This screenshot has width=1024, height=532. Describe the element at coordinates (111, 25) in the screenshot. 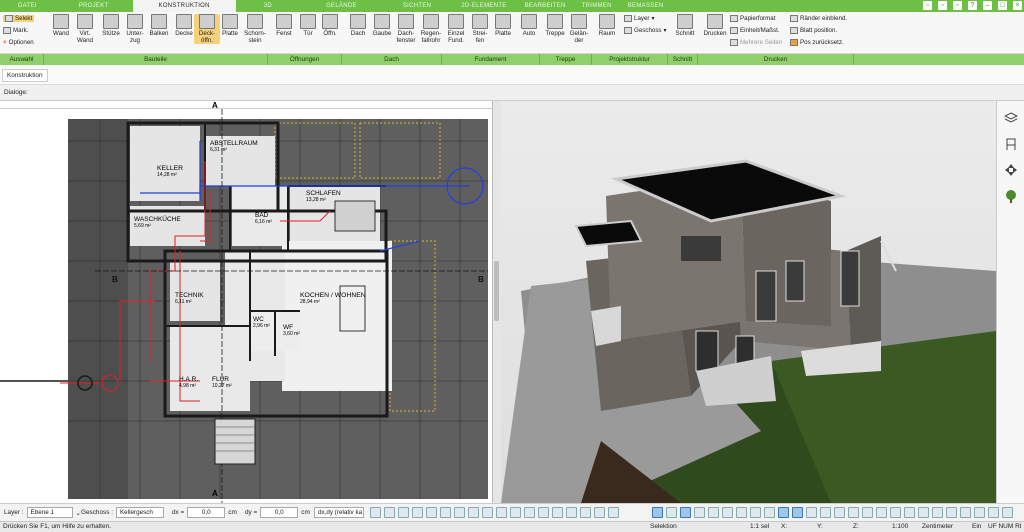

I see `stuetze-button: Stütze` at that location.